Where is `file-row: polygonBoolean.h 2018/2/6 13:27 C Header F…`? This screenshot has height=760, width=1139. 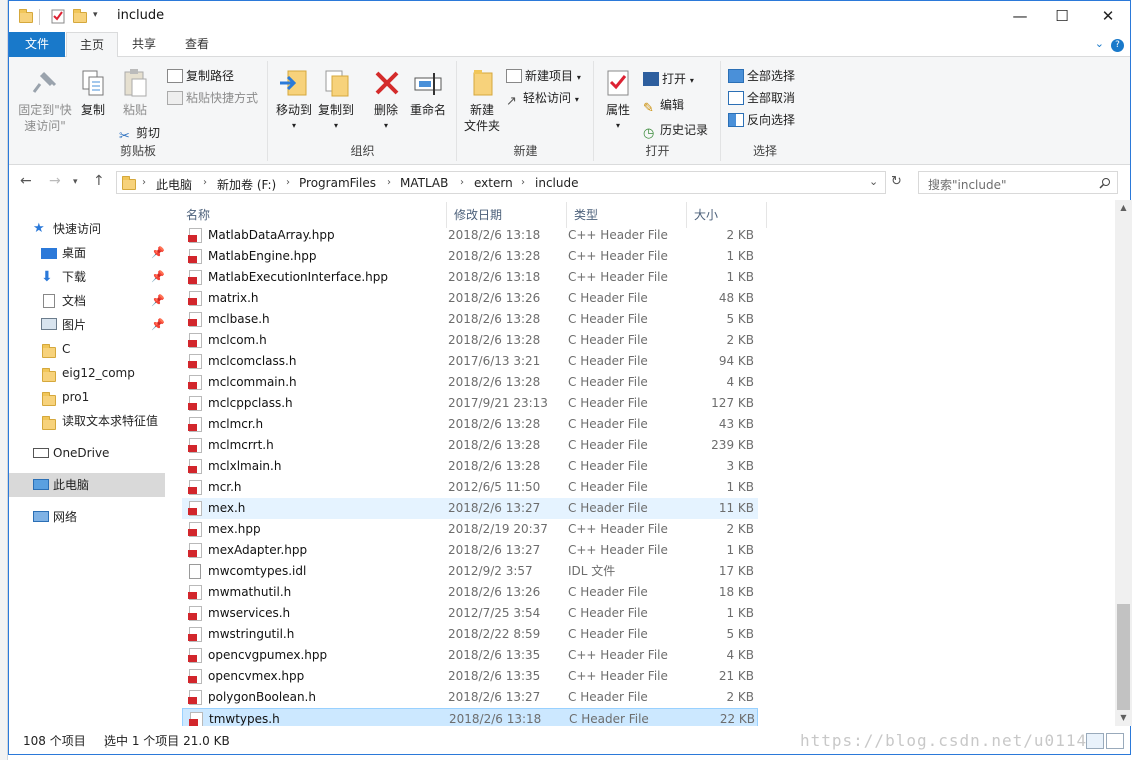 file-row: polygonBoolean.h 2018/2/6 13:27 C Header F… is located at coordinates (470, 697).